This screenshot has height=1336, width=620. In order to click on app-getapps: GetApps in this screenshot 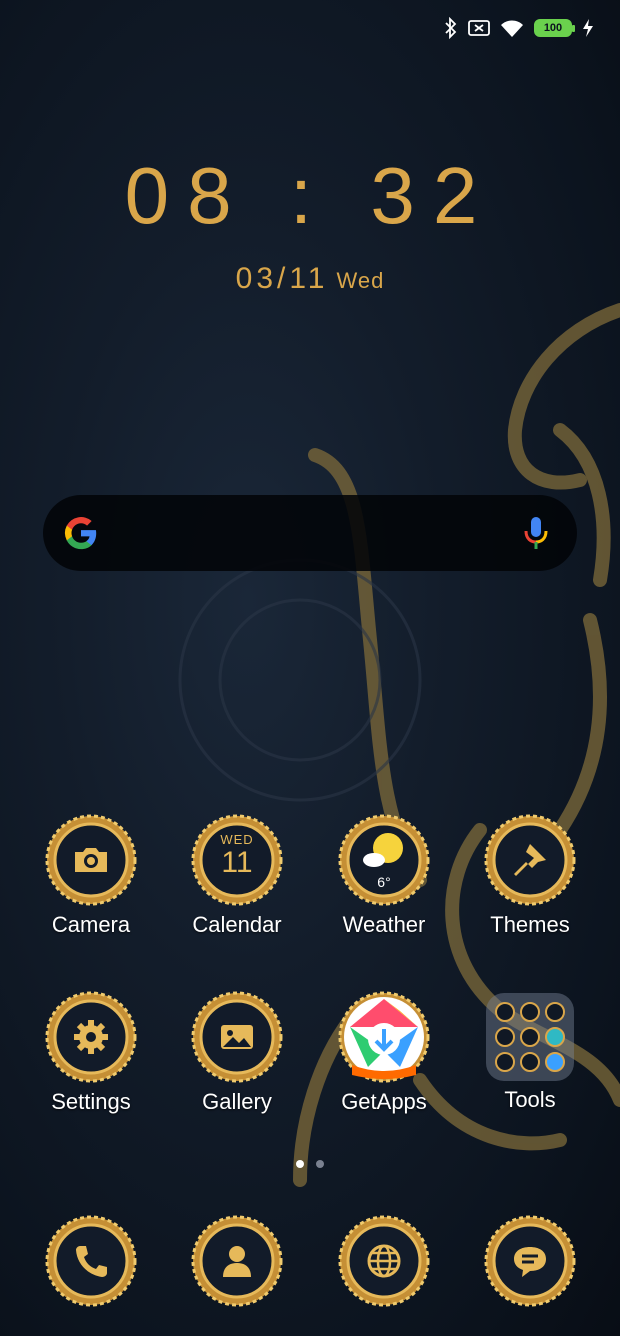, I will do `click(384, 1053)`.